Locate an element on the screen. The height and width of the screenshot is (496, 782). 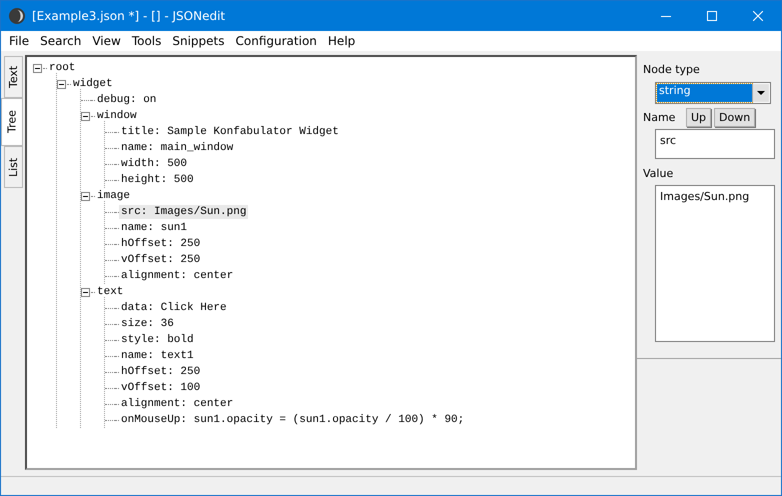
side-tab: List is located at coordinates (13, 167).